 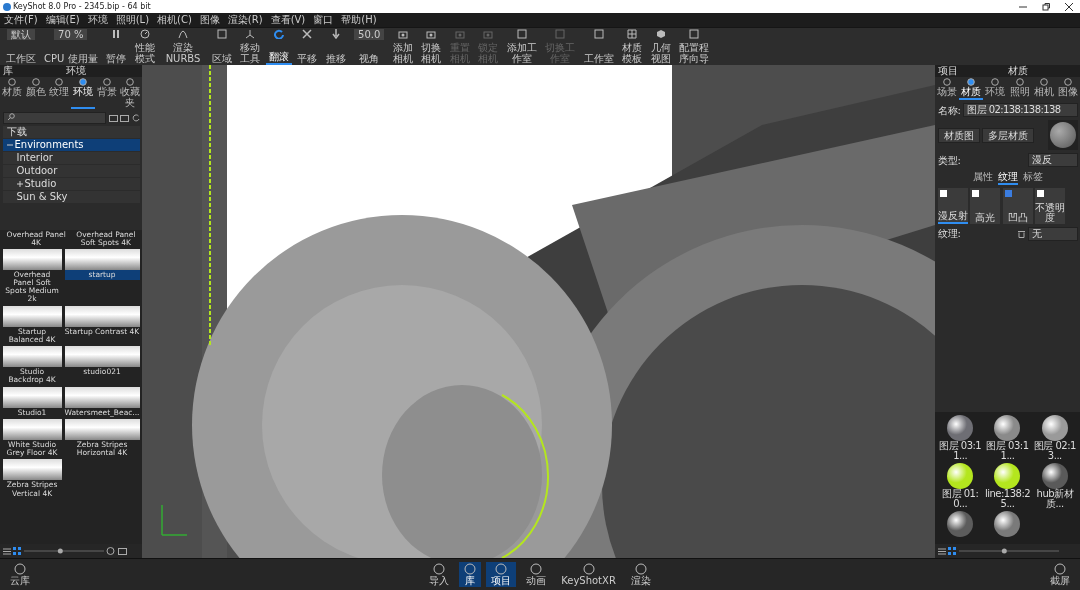 What do you see at coordinates (59, 93) in the screenshot?
I see `panel-tab: 纹理` at bounding box center [59, 93].